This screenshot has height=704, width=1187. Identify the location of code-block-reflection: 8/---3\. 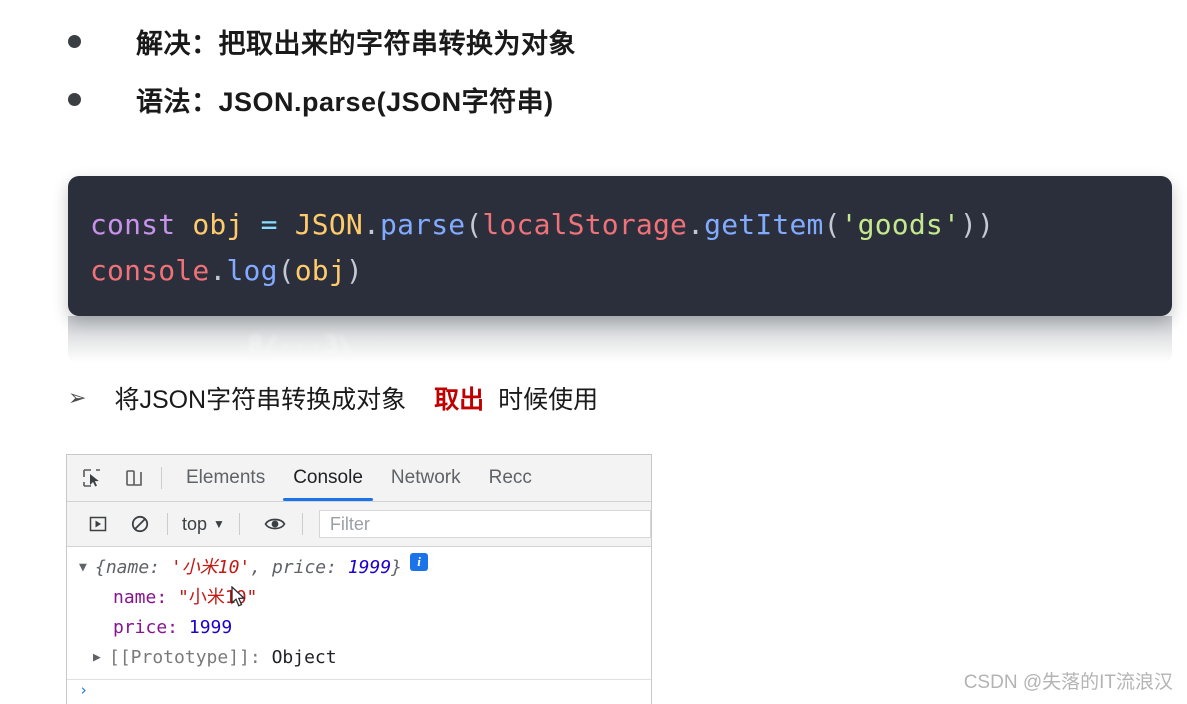
(620, 340).